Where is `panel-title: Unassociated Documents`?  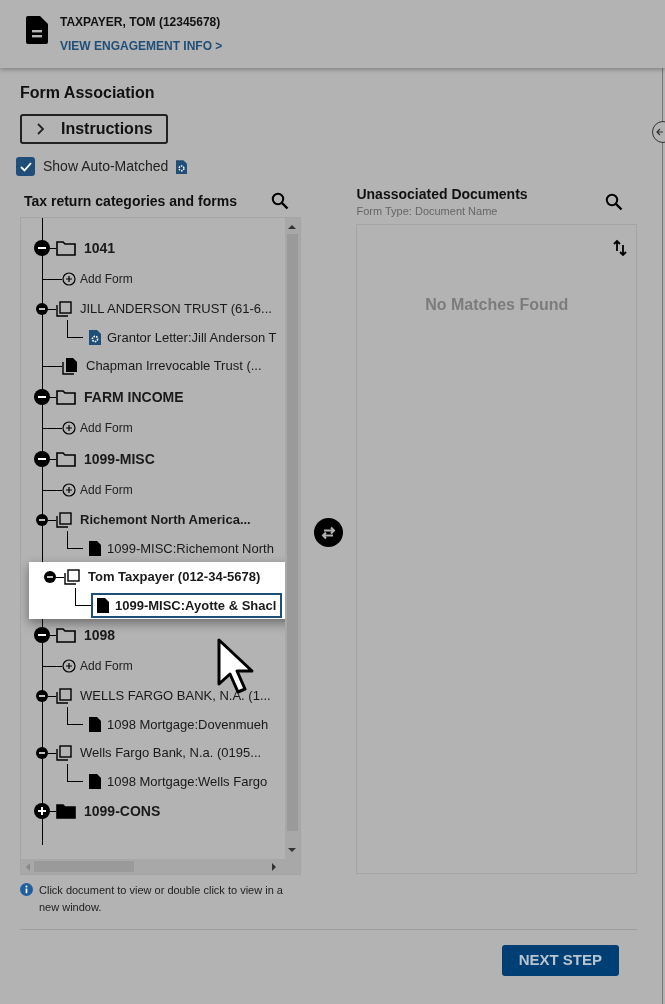
panel-title: Unassociated Documents is located at coordinates (442, 194).